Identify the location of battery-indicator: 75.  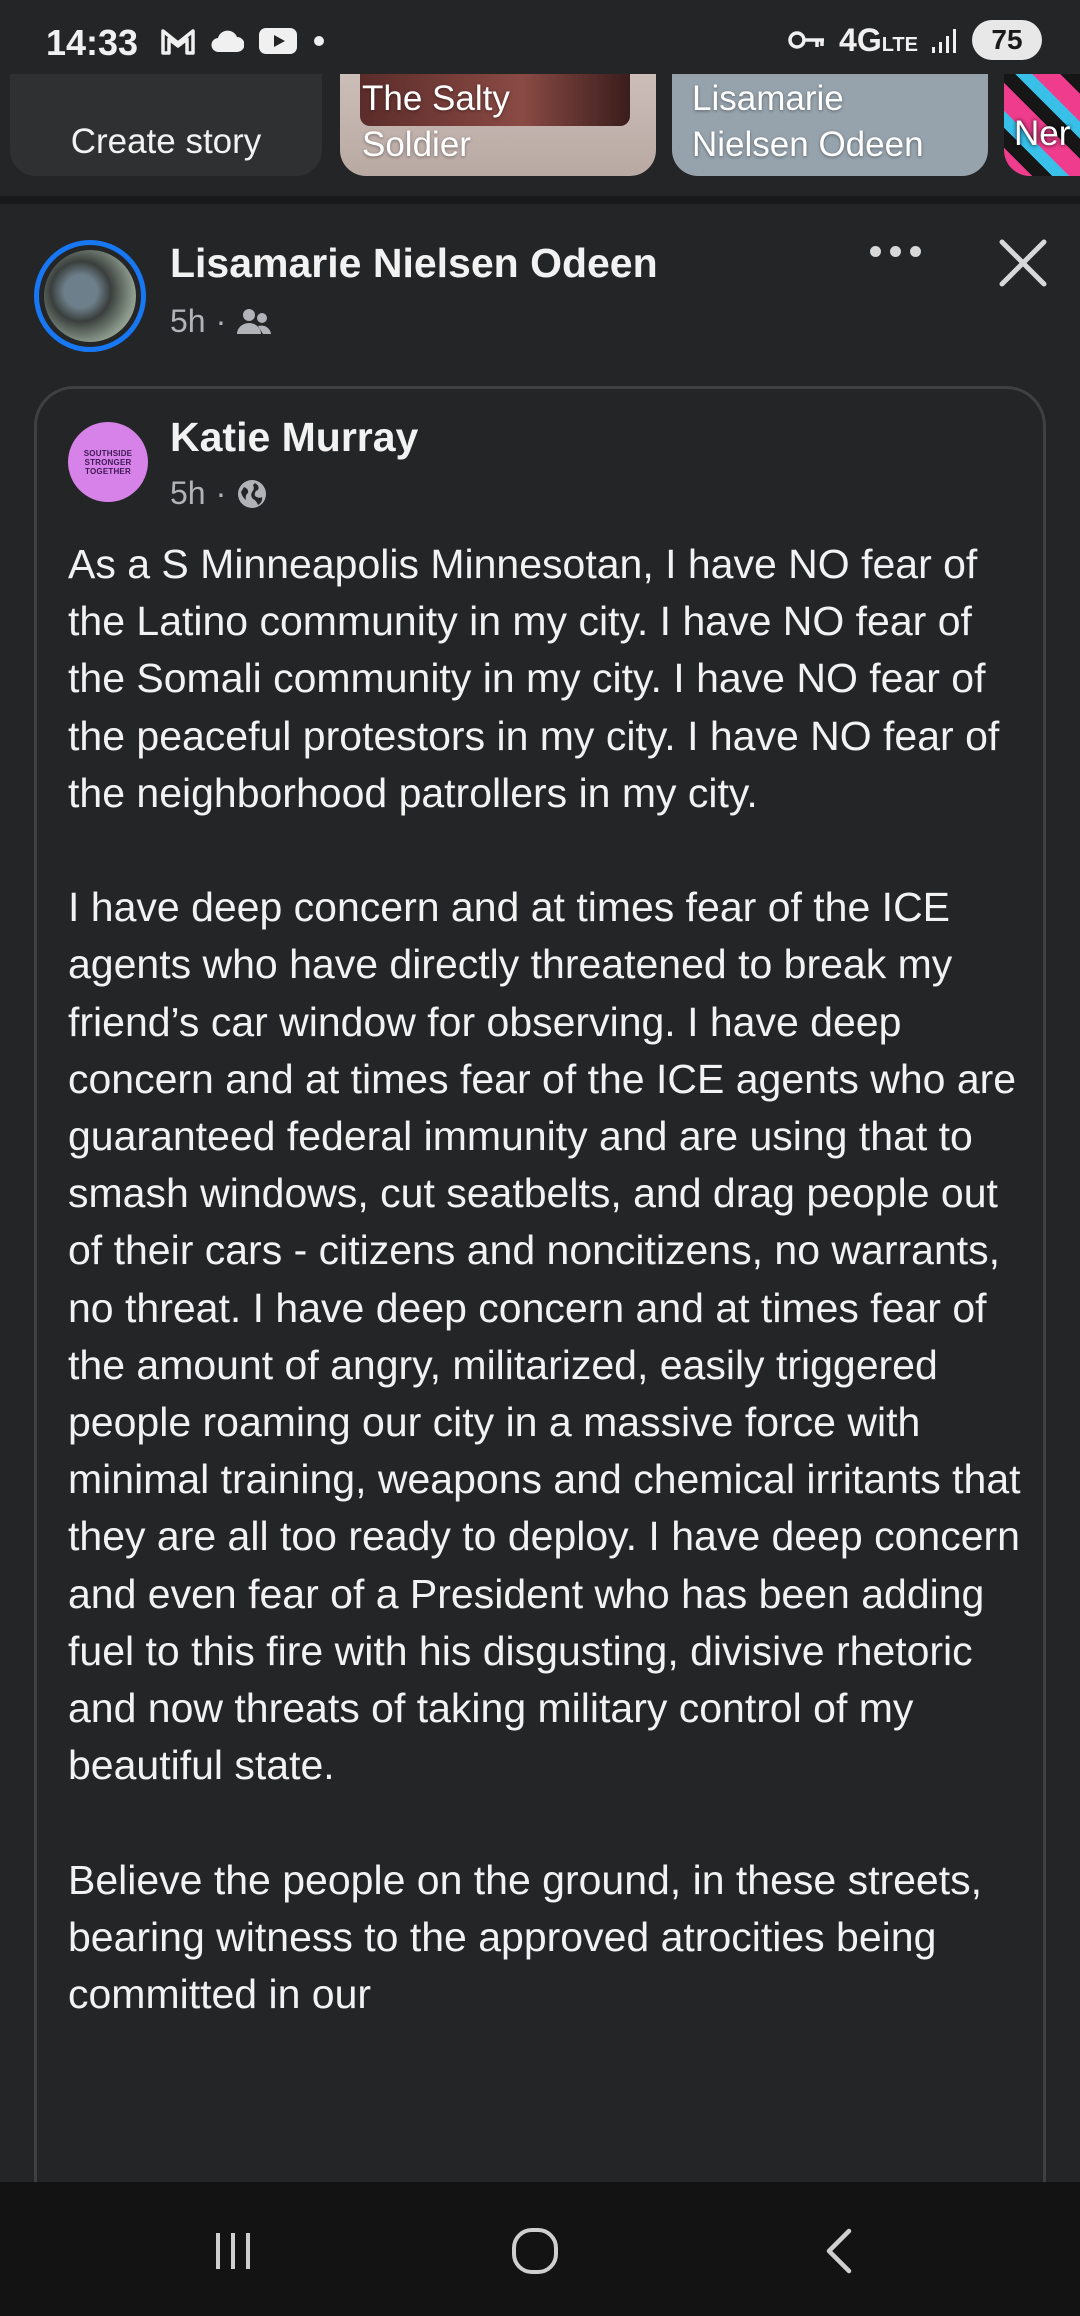
(1007, 40).